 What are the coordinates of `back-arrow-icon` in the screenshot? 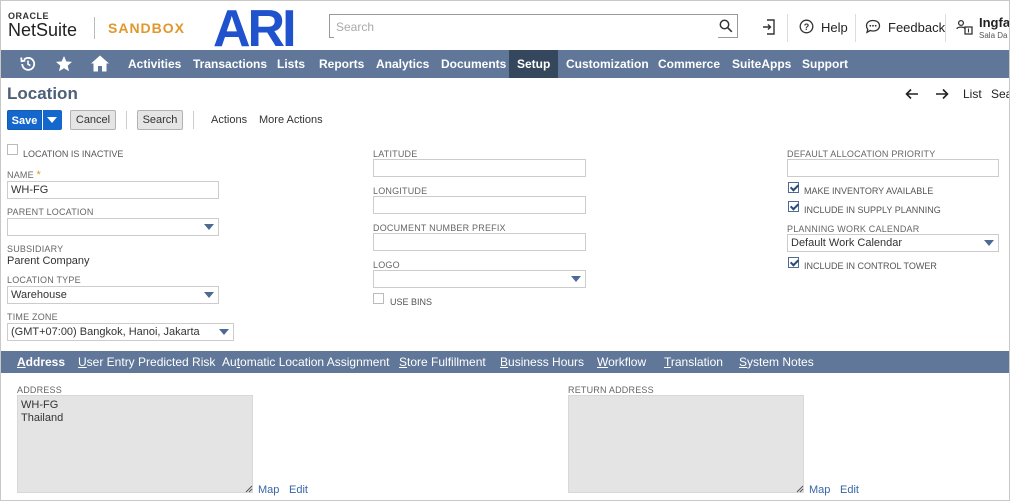 It's located at (912, 94).